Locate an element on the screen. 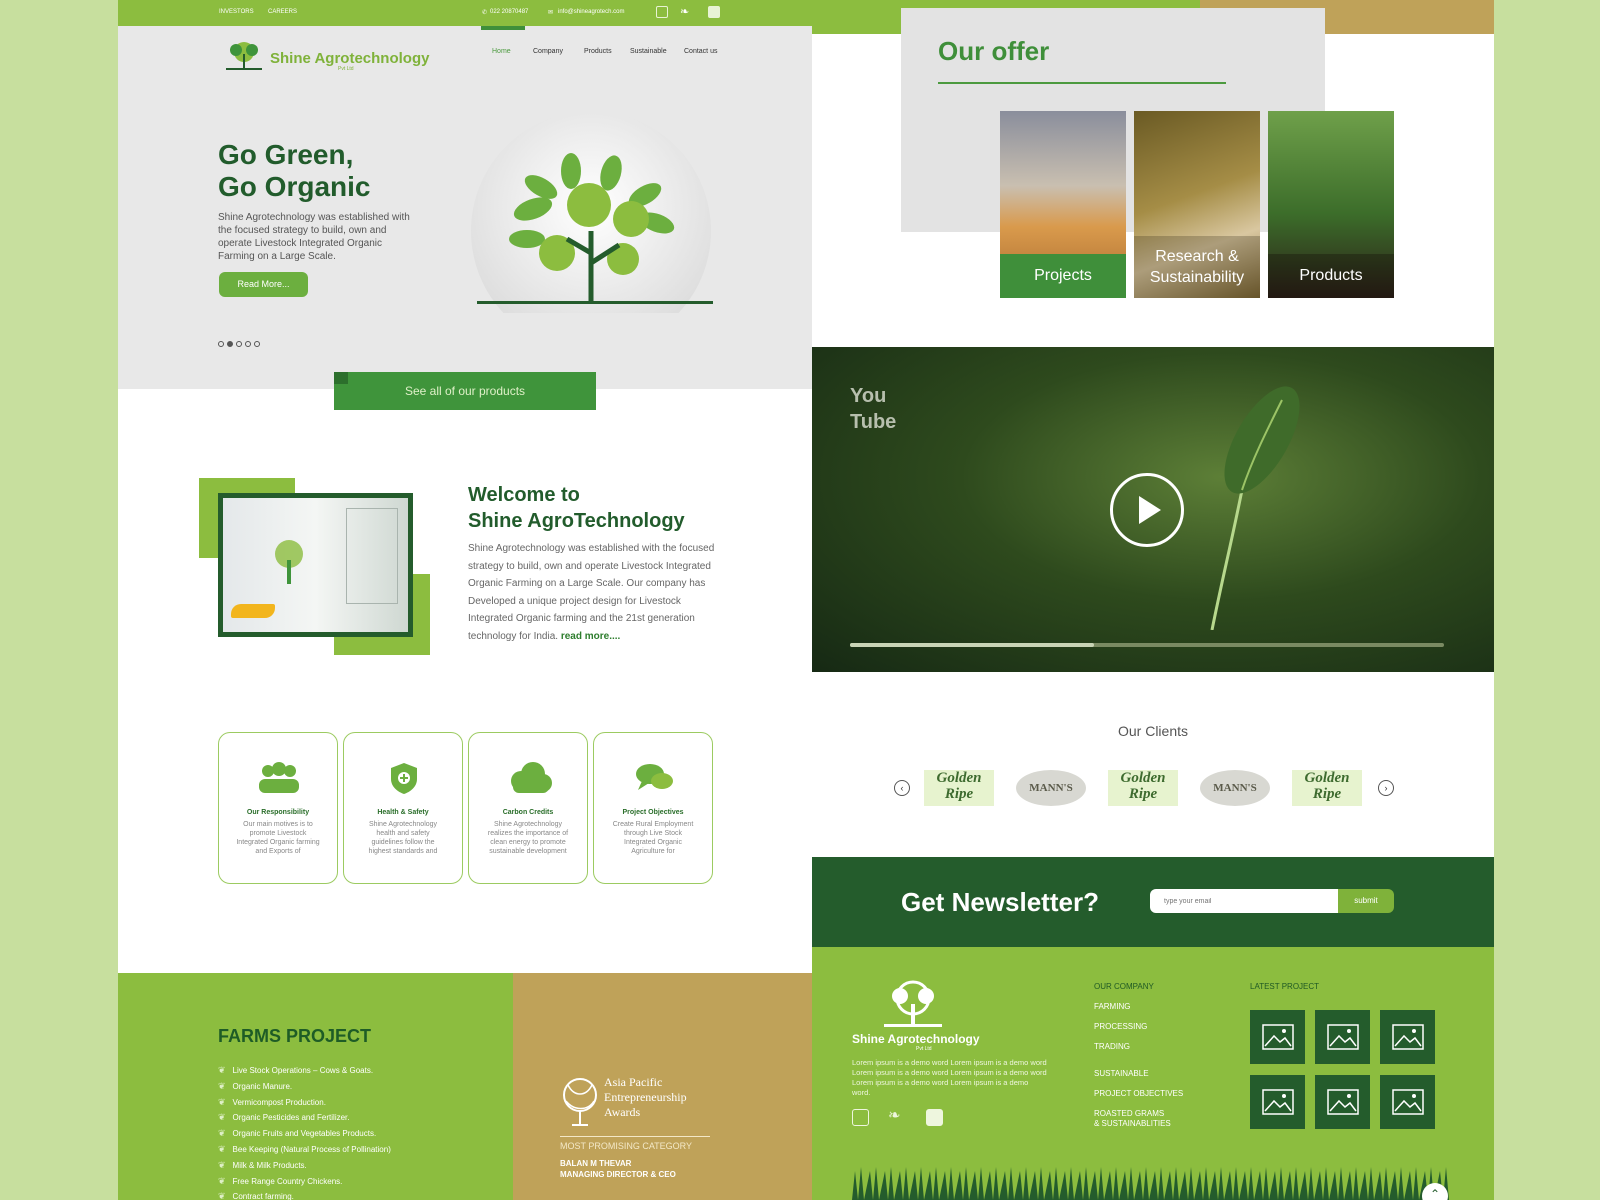 The image size is (1600, 1200). brand-name: Shine Agrotechnology is located at coordinates (349, 58).